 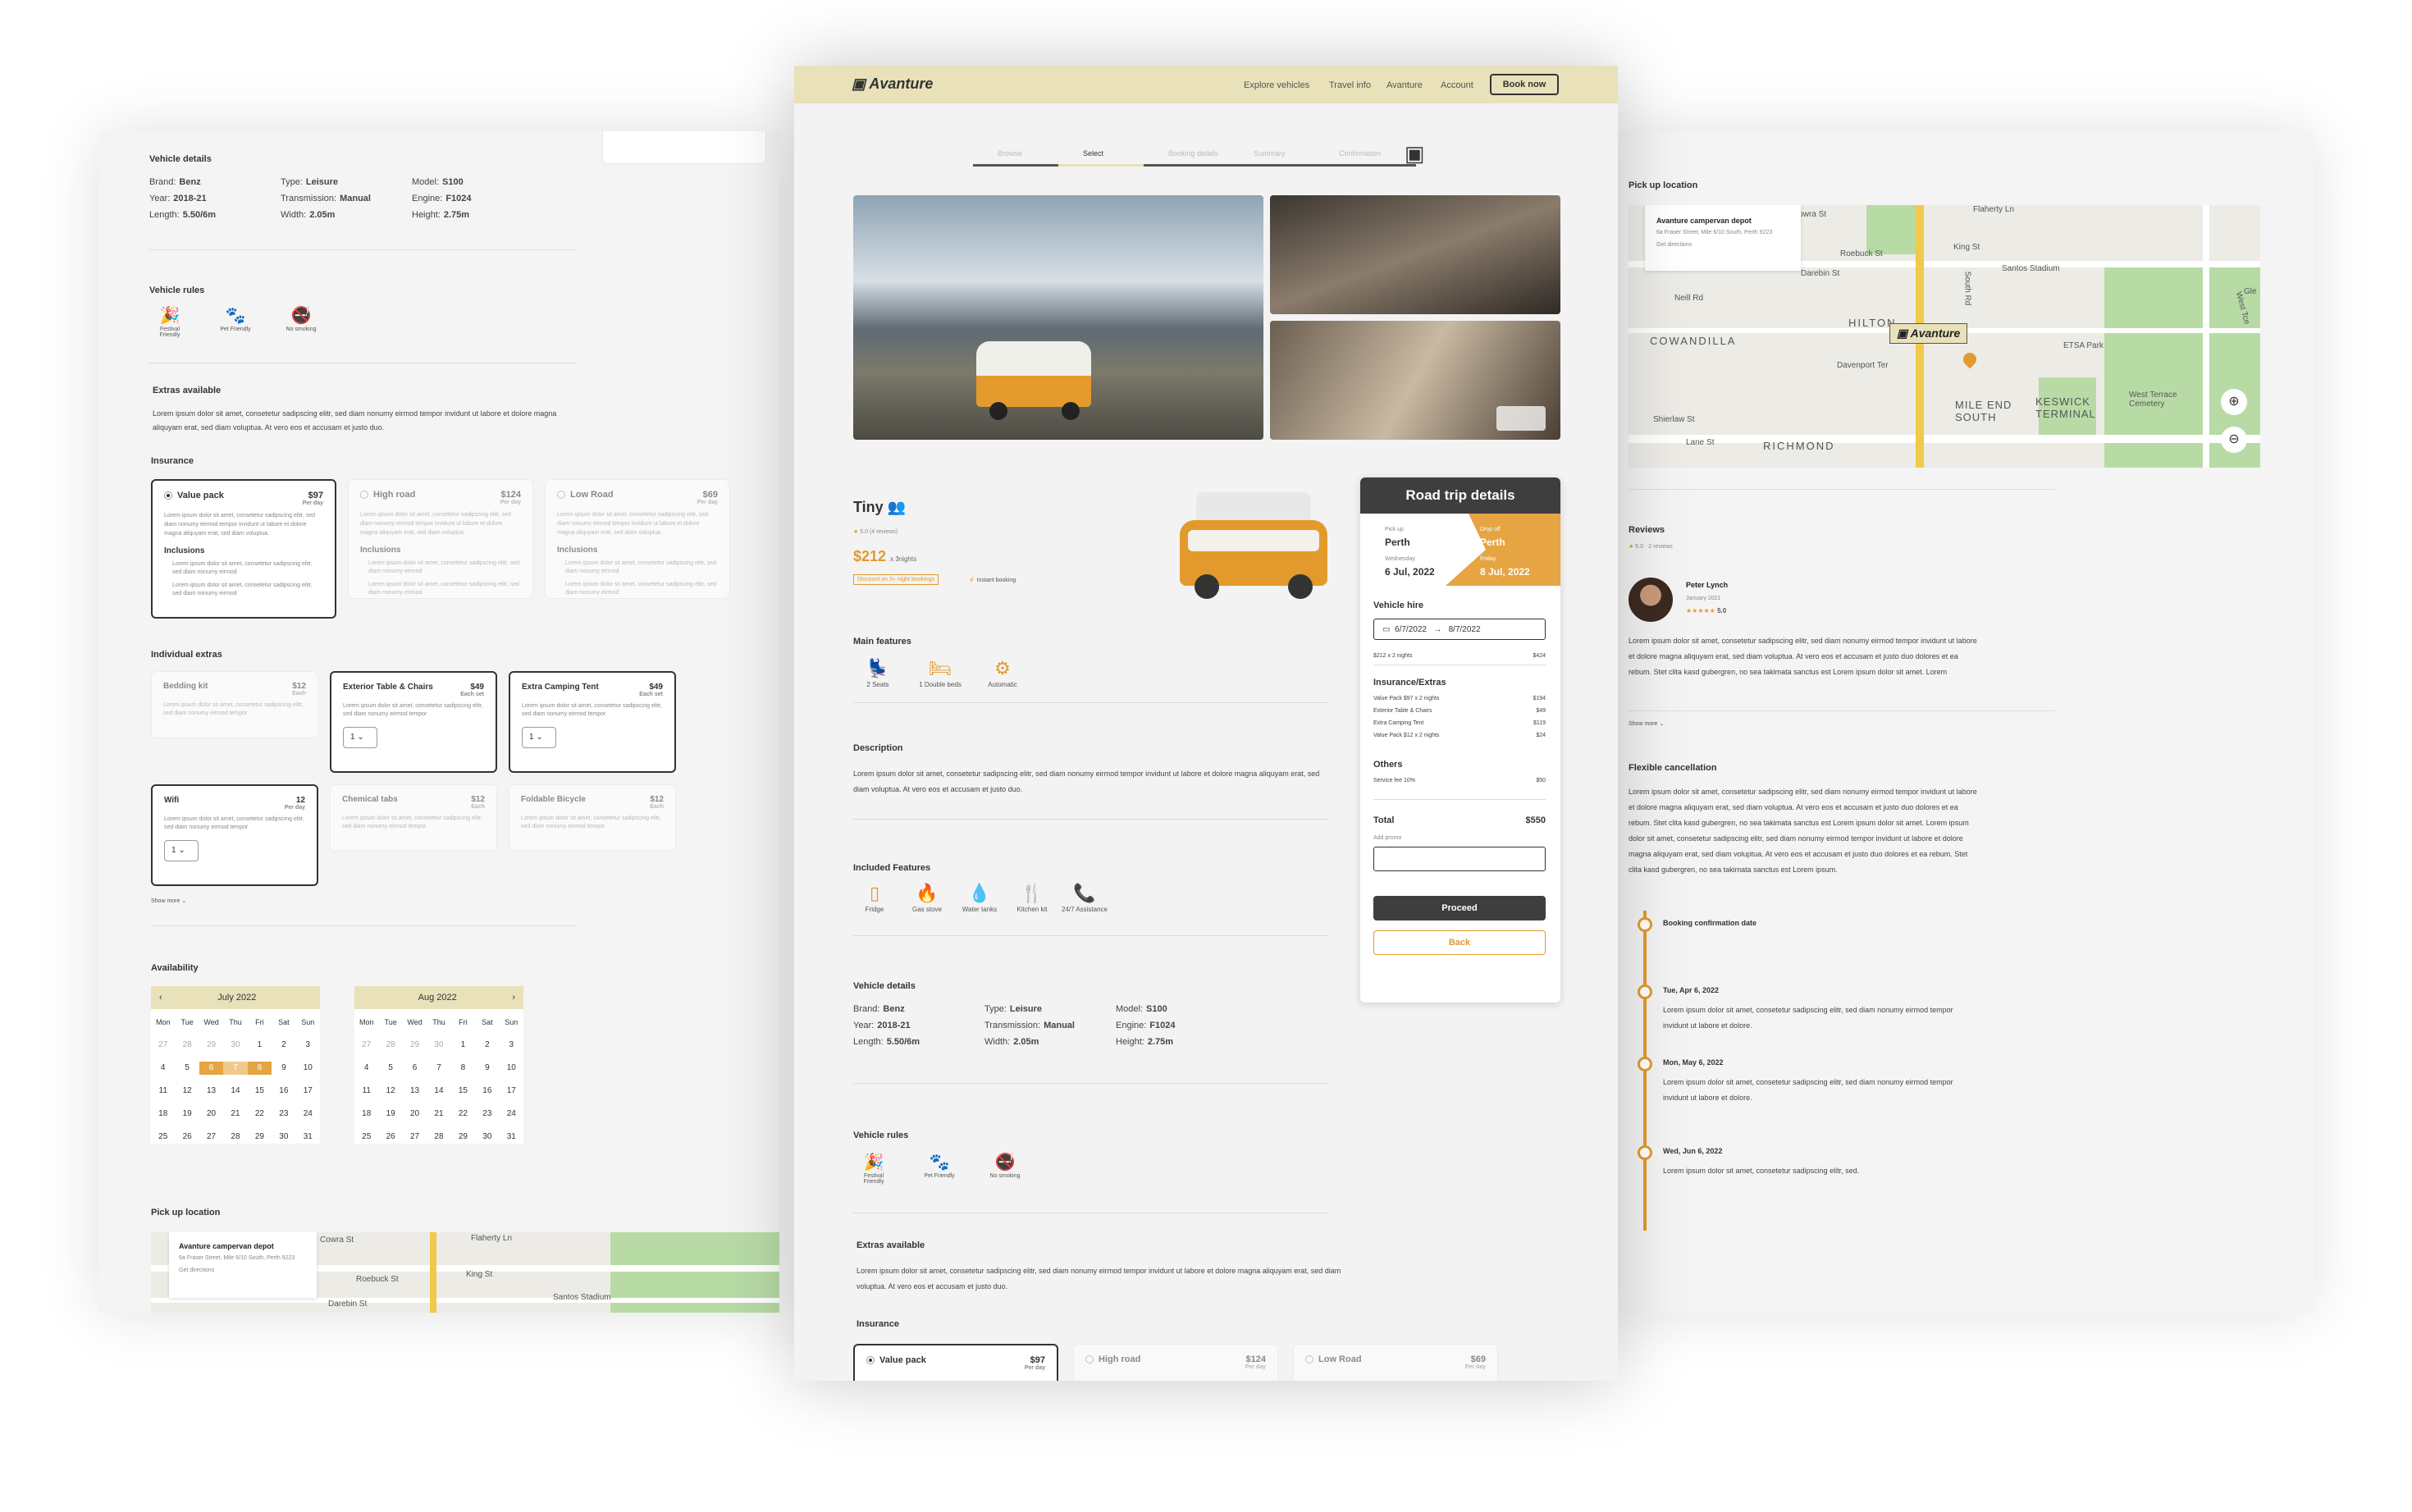 I want to click on map-pin-icon, so click(x=1970, y=359).